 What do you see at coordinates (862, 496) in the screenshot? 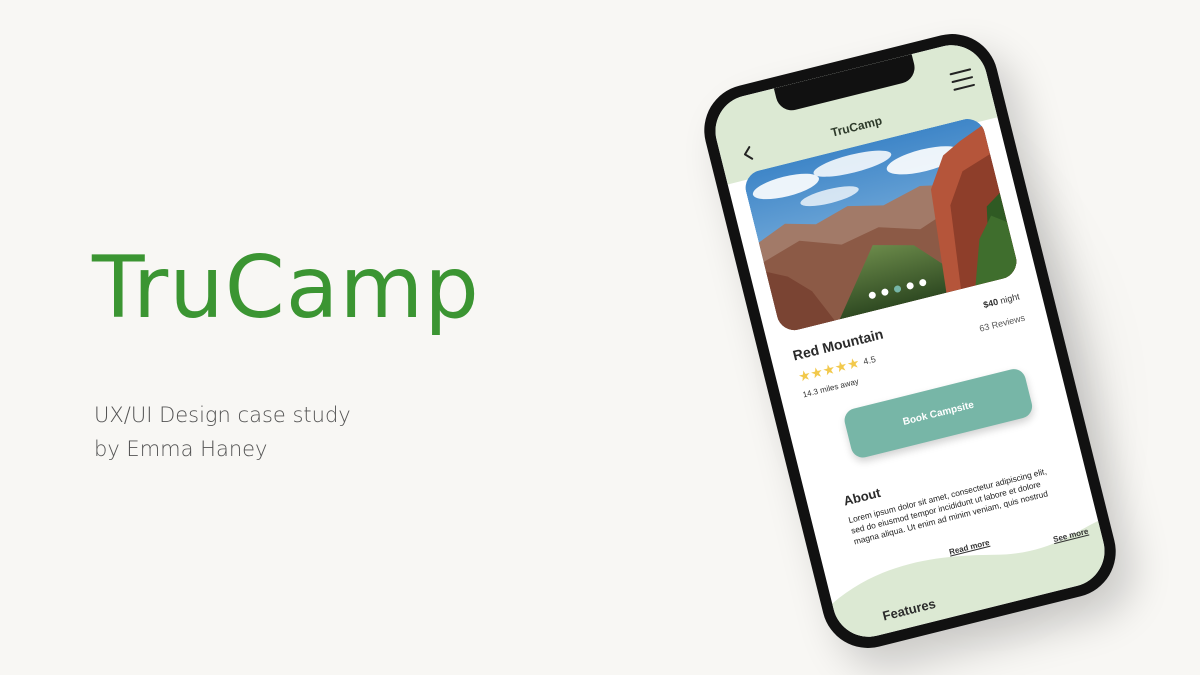
I see `about-heading: About` at bounding box center [862, 496].